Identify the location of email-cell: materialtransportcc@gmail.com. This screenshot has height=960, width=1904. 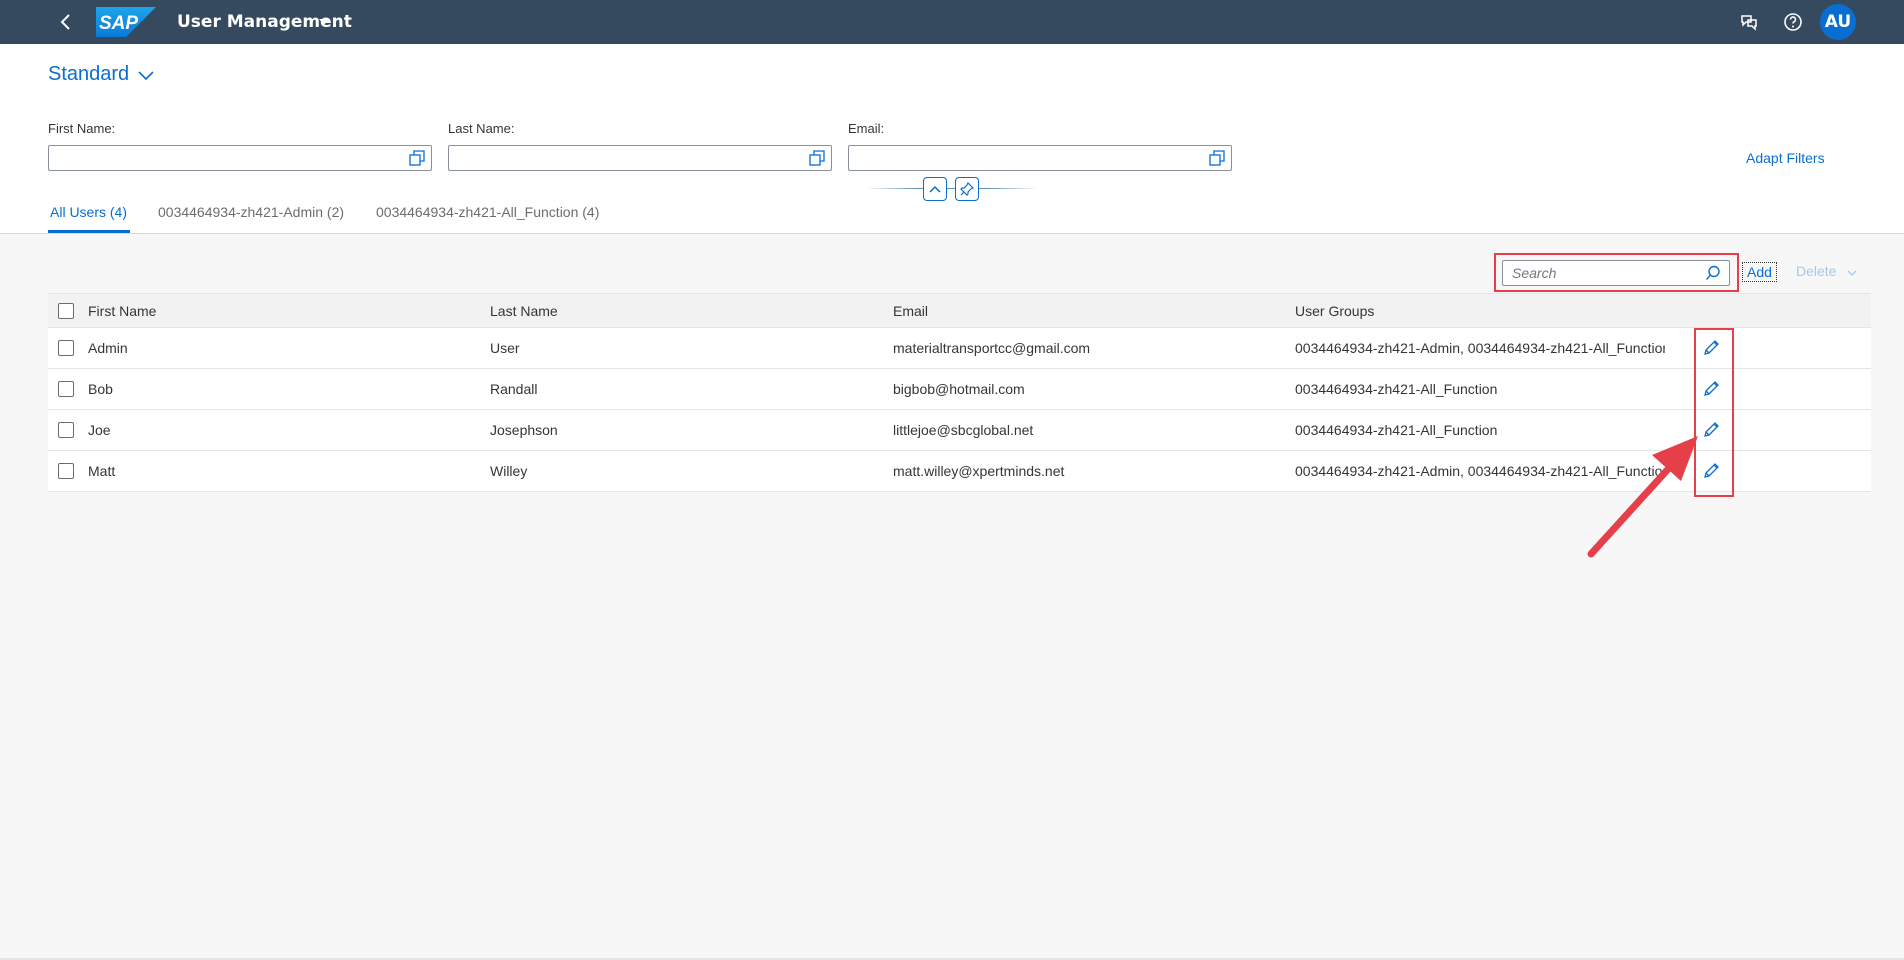
(992, 348).